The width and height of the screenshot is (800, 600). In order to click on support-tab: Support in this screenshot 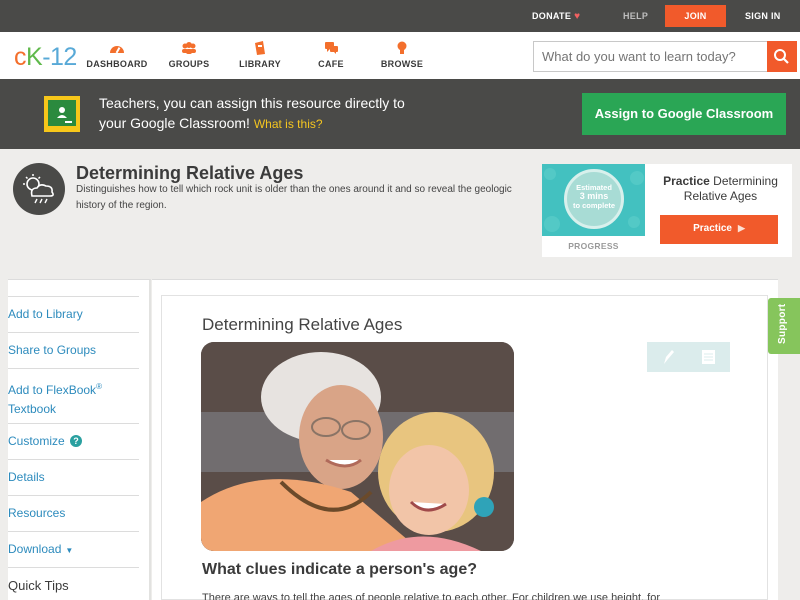, I will do `click(784, 326)`.